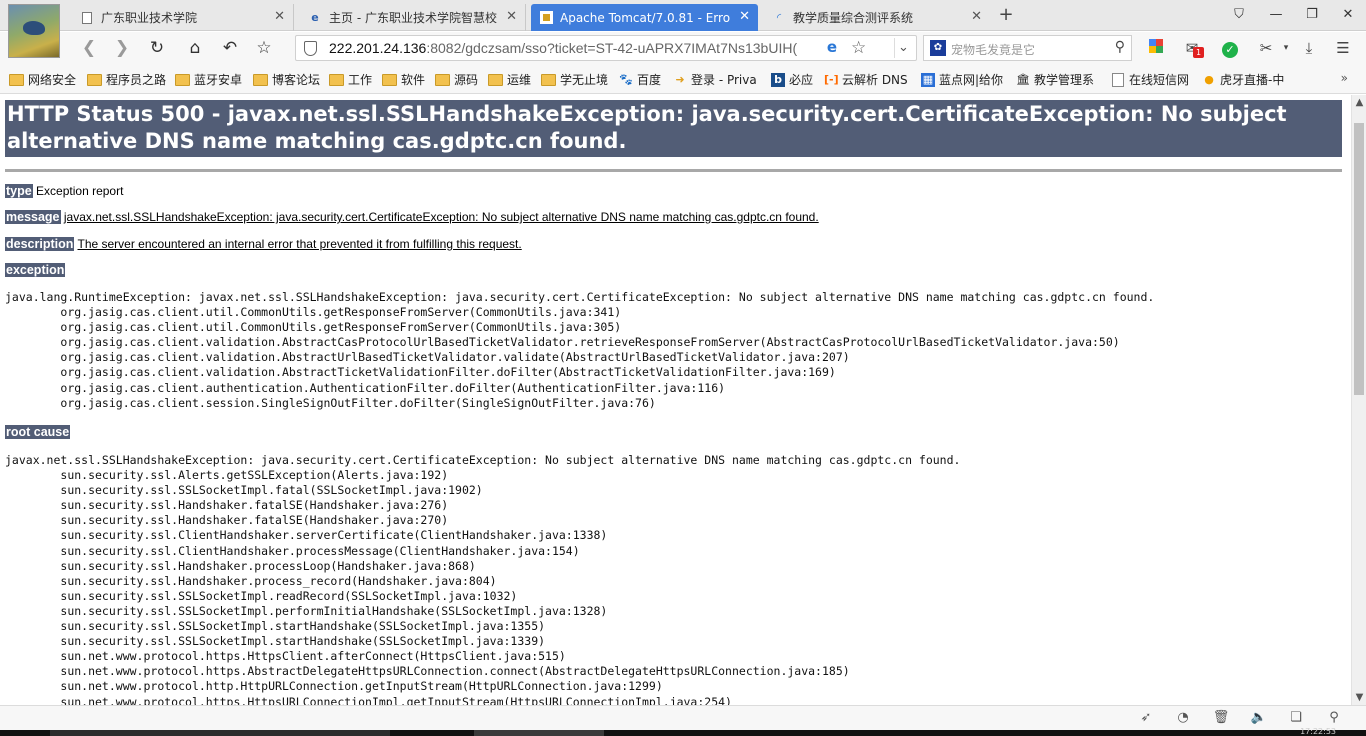 The height and width of the screenshot is (736, 1366). Describe the element at coordinates (714, 79) in the screenshot. I see `bookmark-login: ➜ 登录 - Priva` at that location.